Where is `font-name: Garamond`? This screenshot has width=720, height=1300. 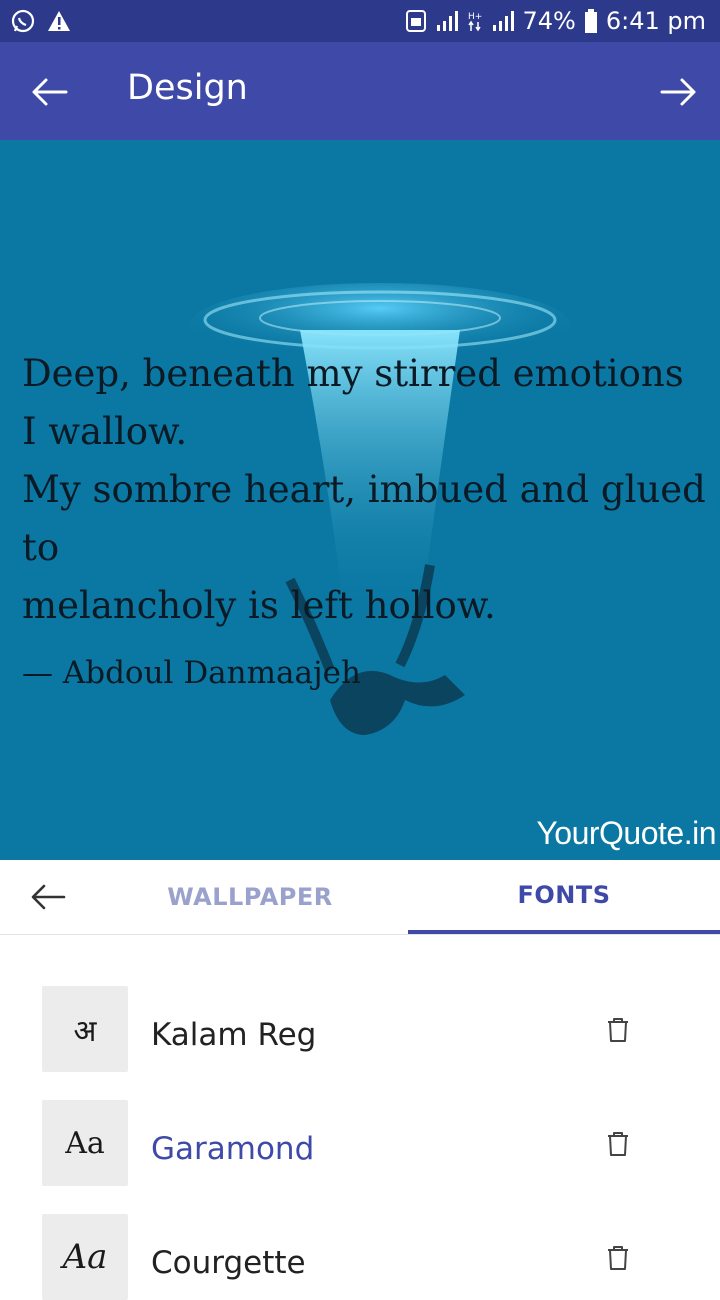 font-name: Garamond is located at coordinates (233, 1149).